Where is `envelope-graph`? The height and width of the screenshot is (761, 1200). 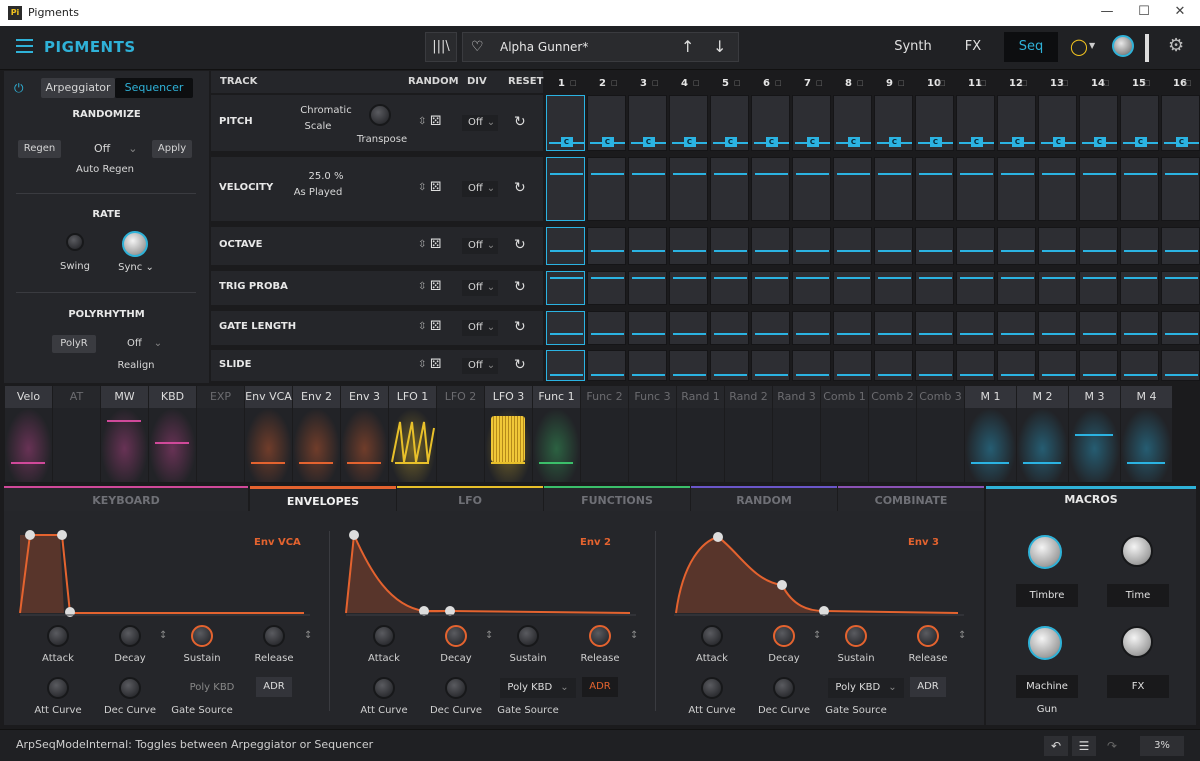
envelope-graph is located at coordinates (813, 566).